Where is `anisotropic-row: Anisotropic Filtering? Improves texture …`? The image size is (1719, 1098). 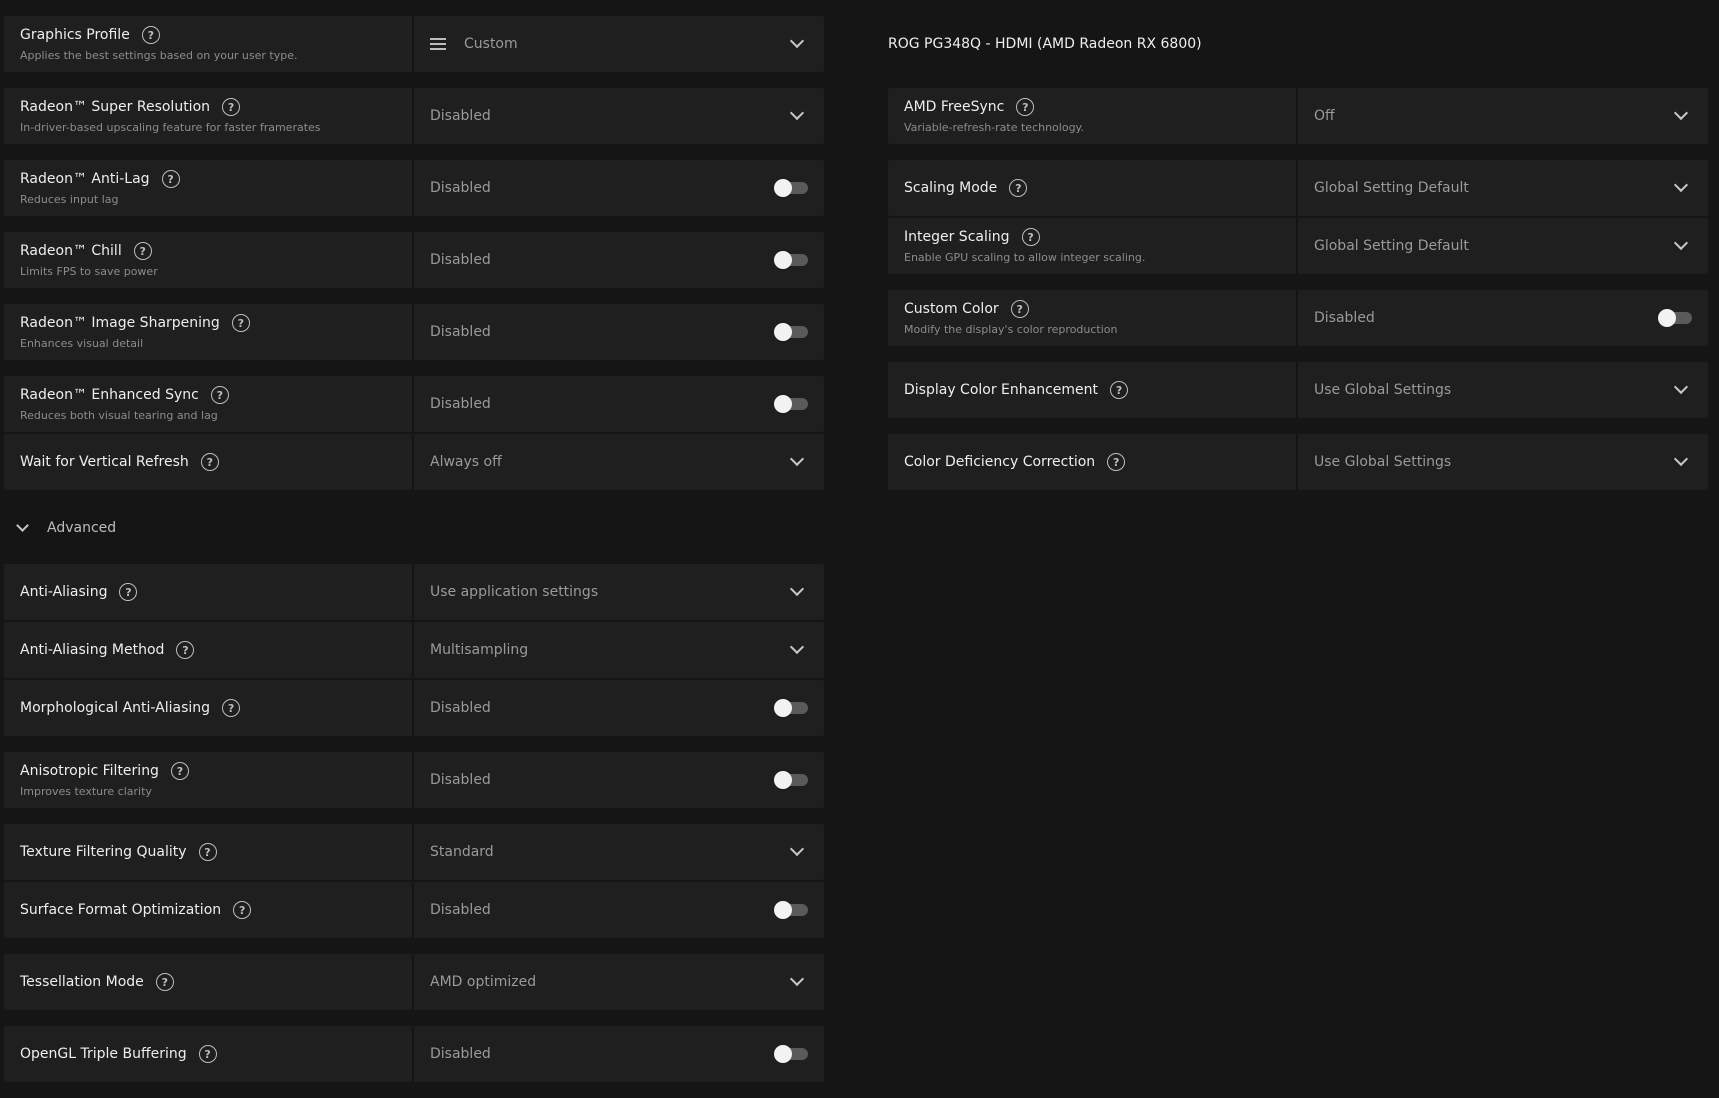 anisotropic-row: Anisotropic Filtering? Improves texture … is located at coordinates (414, 780).